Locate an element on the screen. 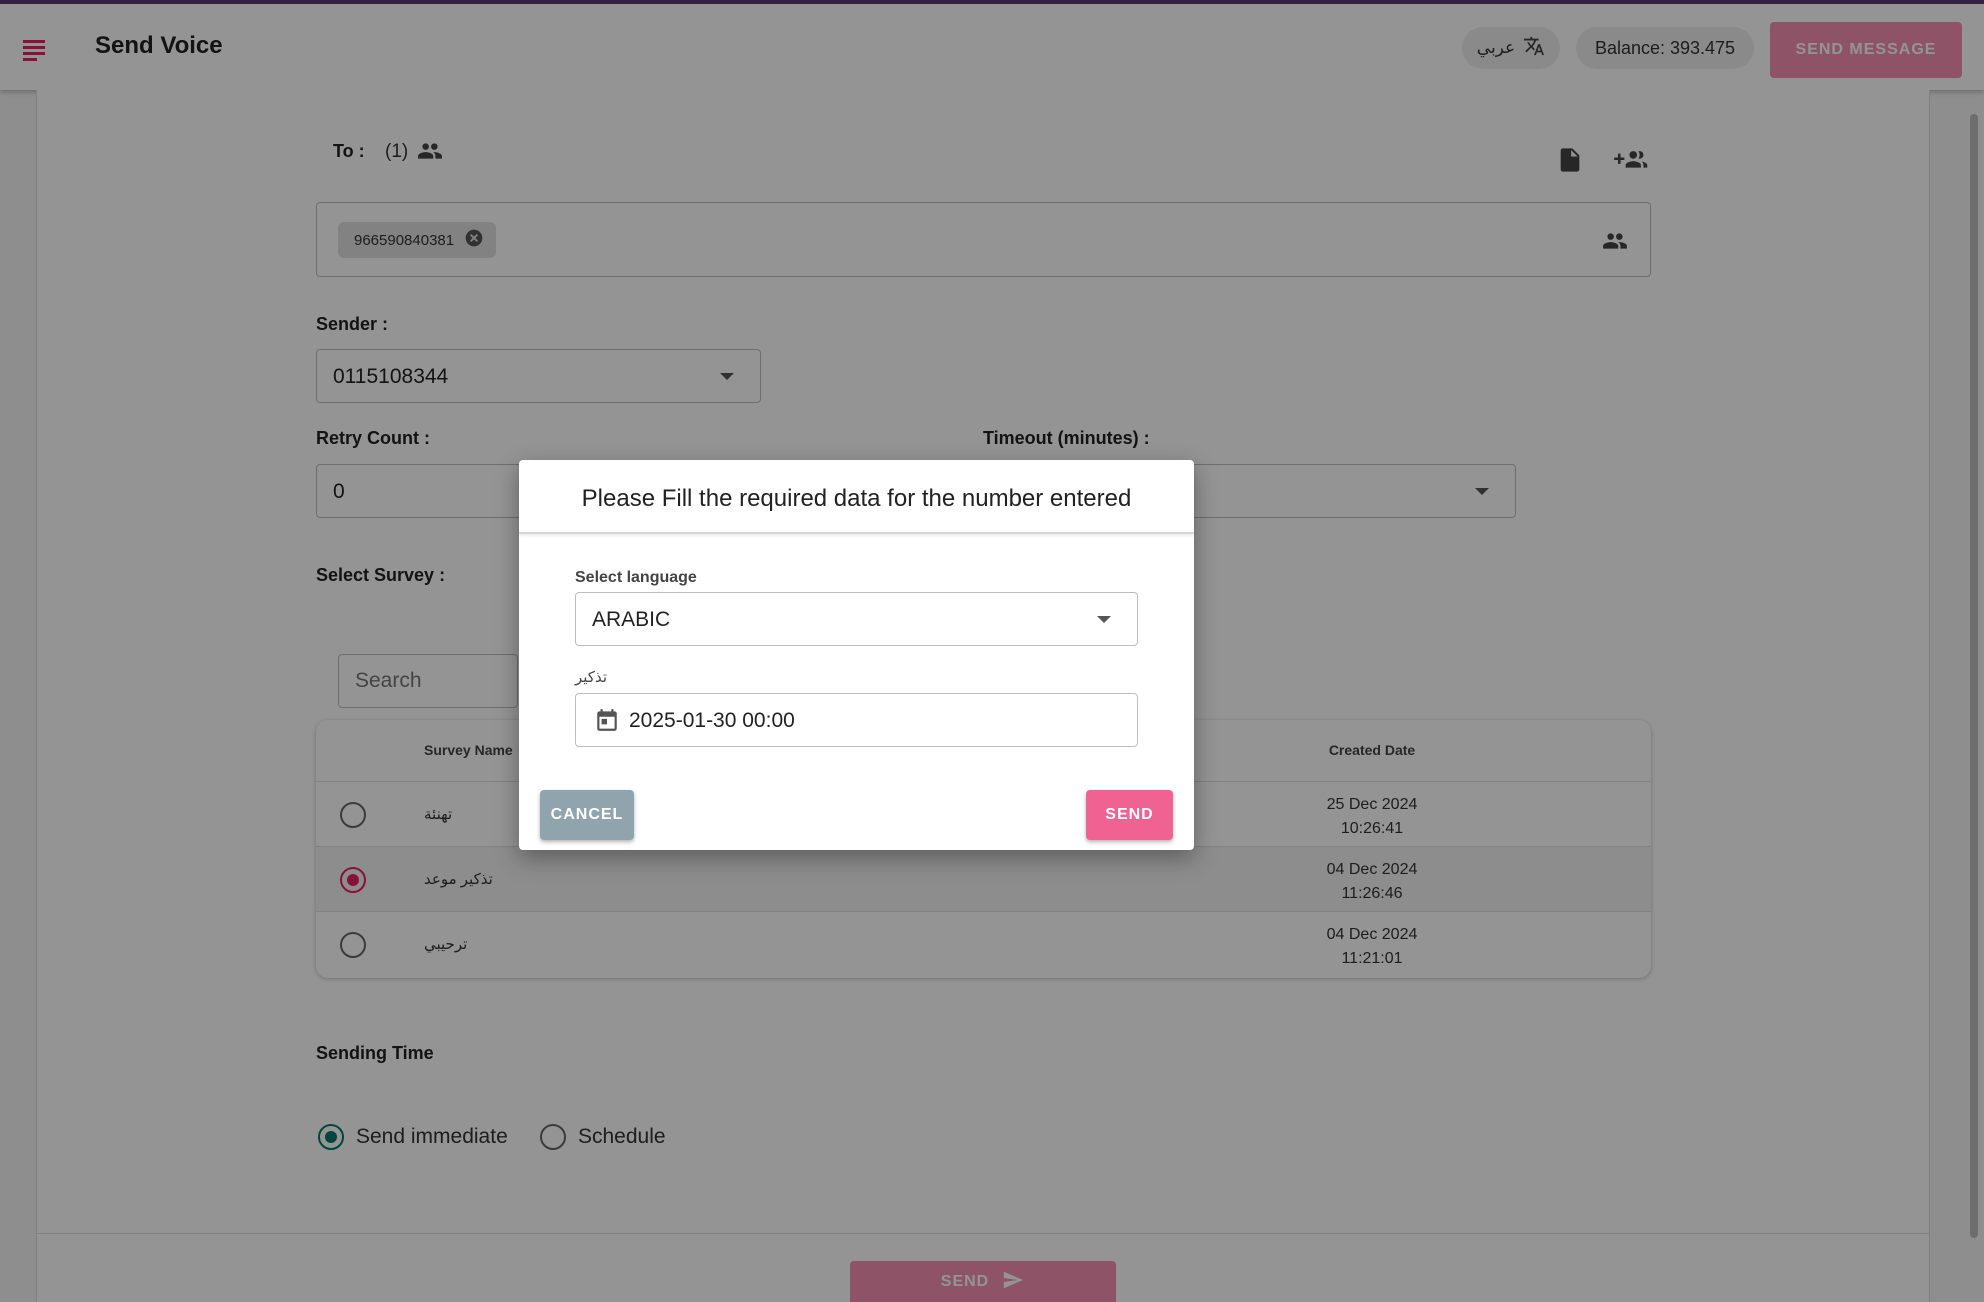 The width and height of the screenshot is (1984, 1302). calendar-icon is located at coordinates (607, 722).